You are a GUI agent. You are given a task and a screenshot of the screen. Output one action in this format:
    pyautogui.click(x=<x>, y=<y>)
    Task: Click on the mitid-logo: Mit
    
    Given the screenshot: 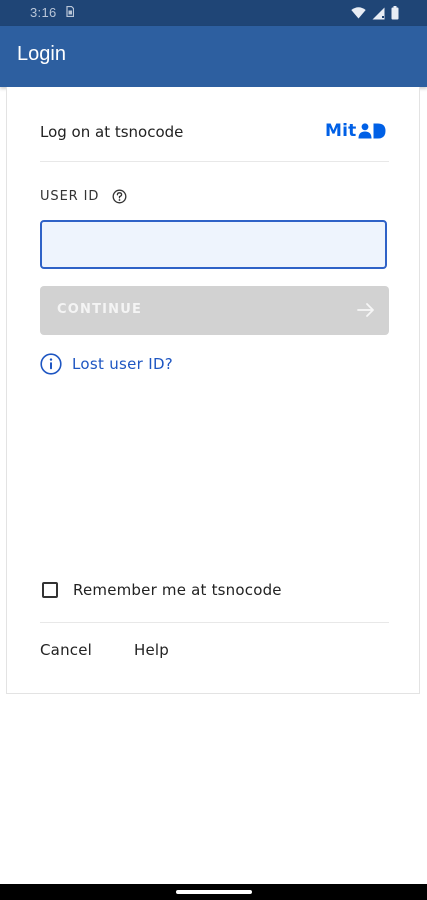 What is the action you would take?
    pyautogui.click(x=355, y=131)
    